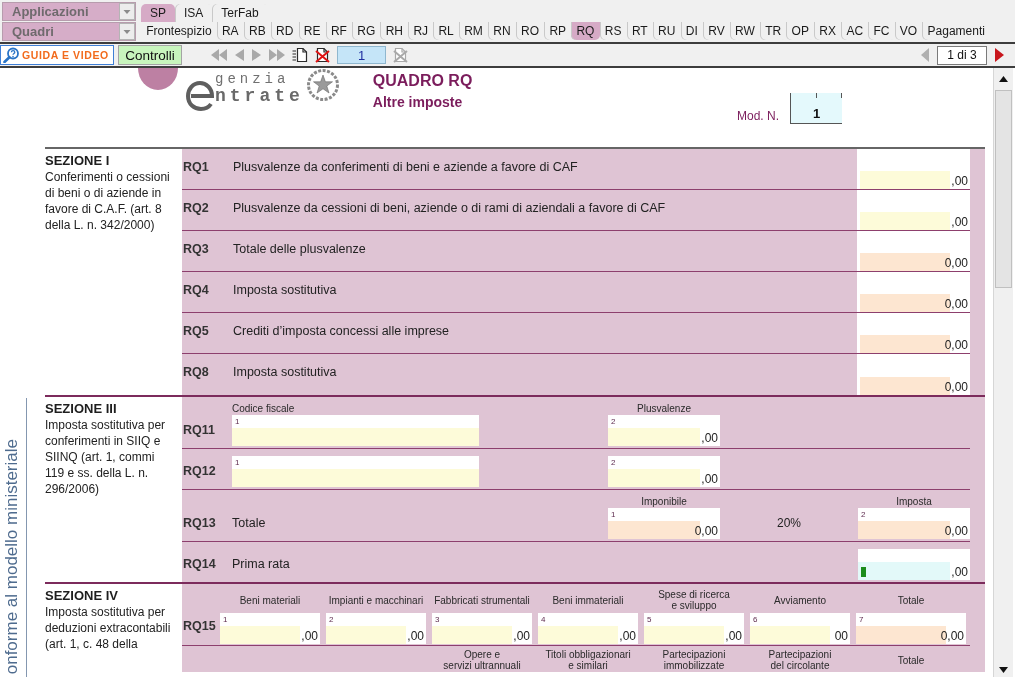  I want to click on tab: RO, so click(530, 31).